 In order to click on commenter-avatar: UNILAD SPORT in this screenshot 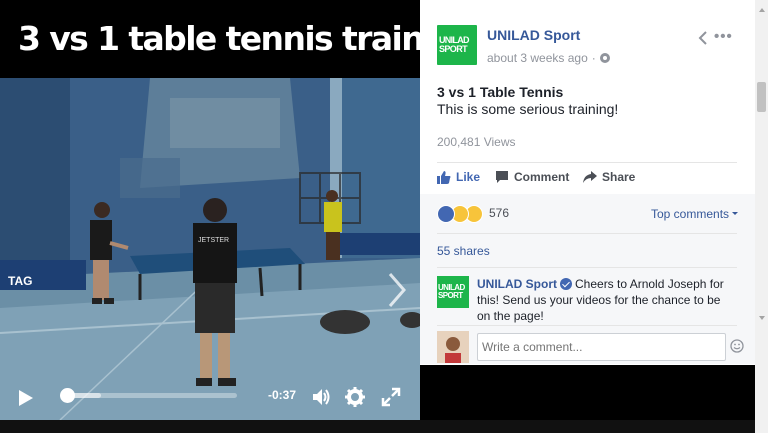, I will do `click(453, 292)`.